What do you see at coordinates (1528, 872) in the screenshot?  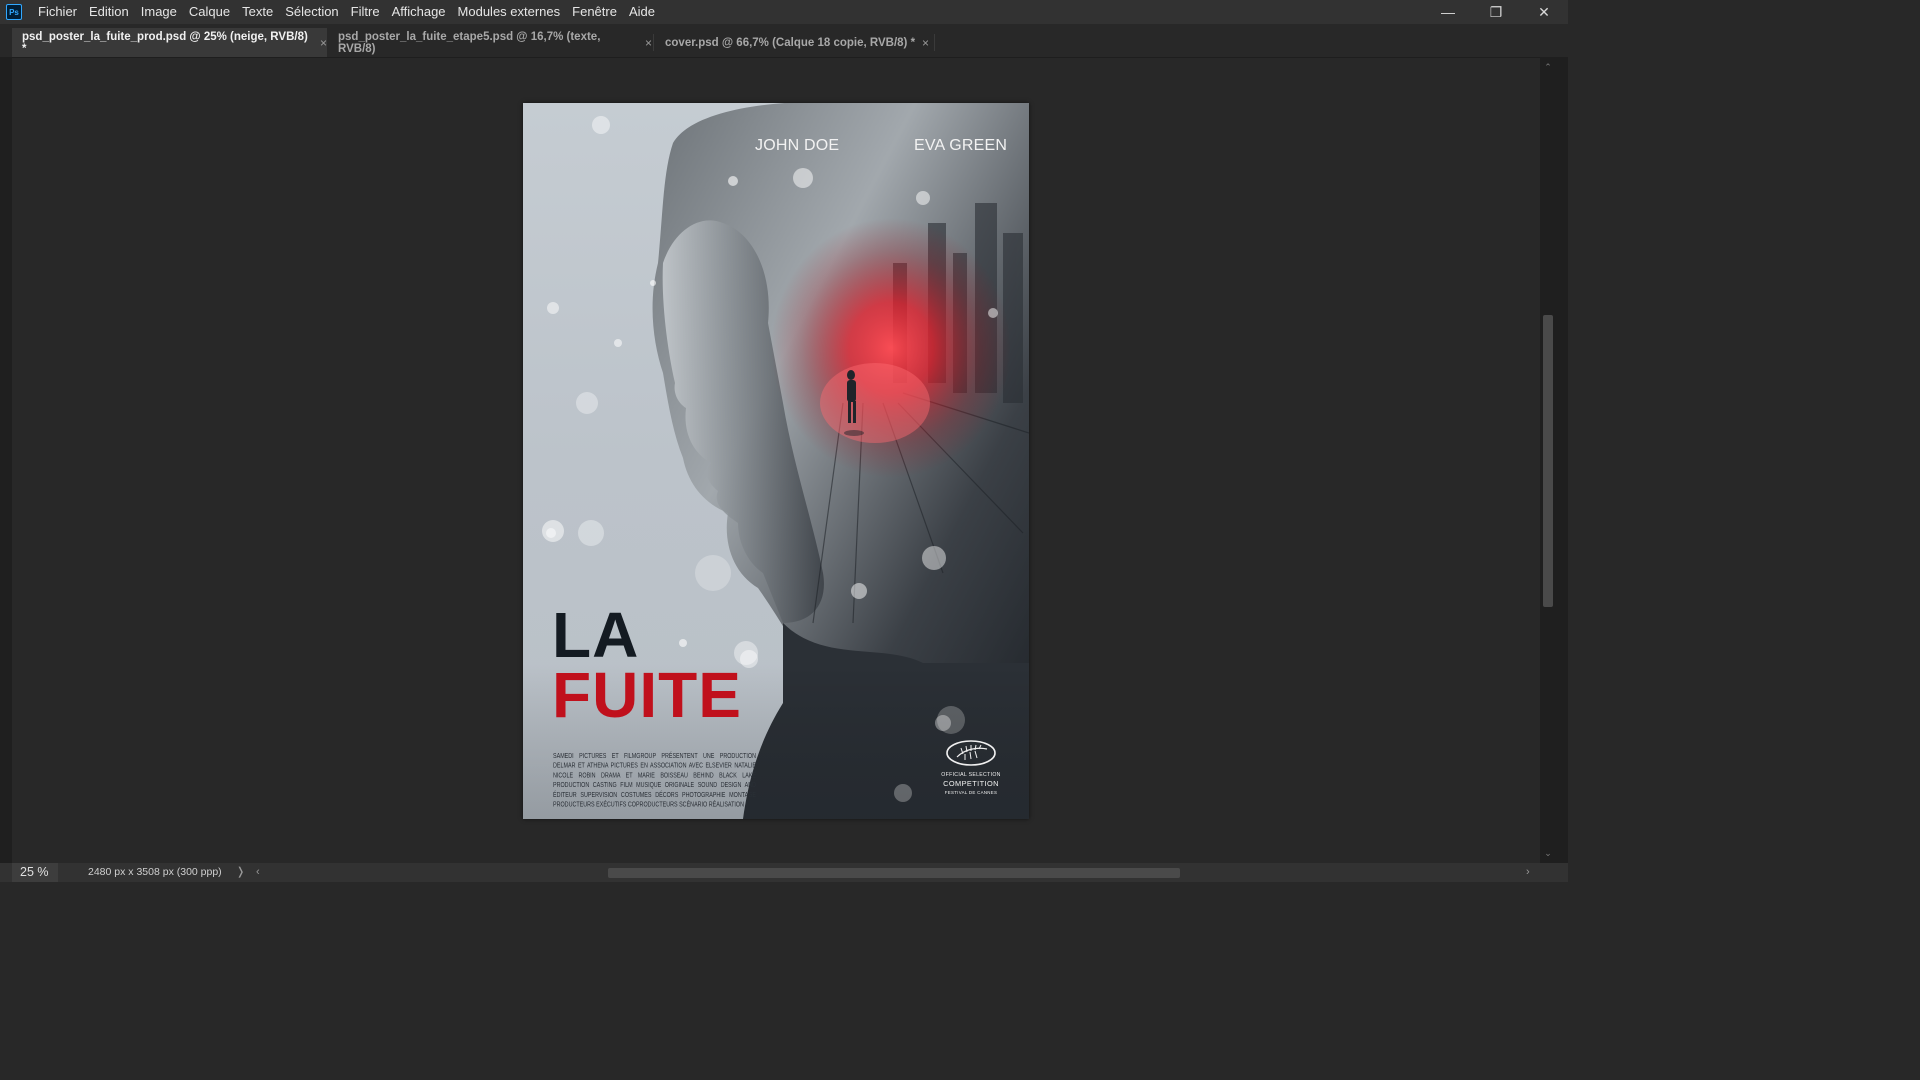 I see `scroll-right-icon: ›` at bounding box center [1528, 872].